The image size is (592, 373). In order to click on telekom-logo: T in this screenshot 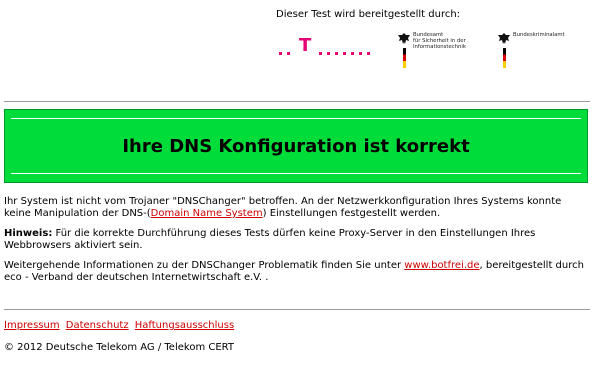, I will do `click(327, 48)`.